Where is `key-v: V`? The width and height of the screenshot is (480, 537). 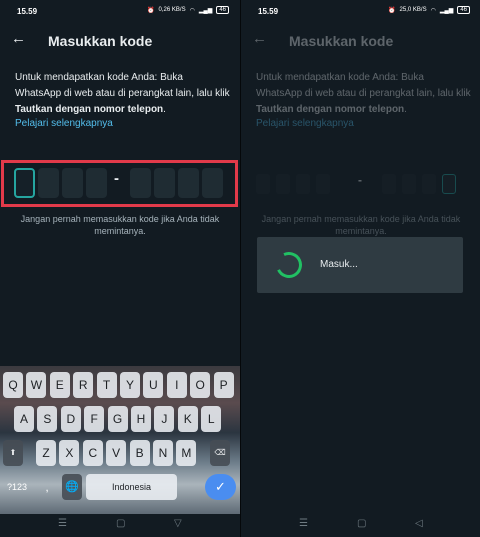 key-v: V is located at coordinates (116, 453).